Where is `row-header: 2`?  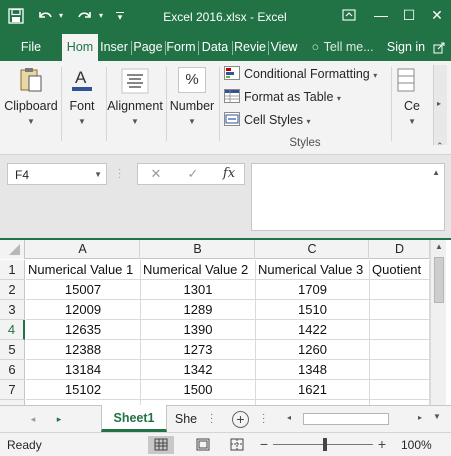 row-header: 2 is located at coordinates (12, 290).